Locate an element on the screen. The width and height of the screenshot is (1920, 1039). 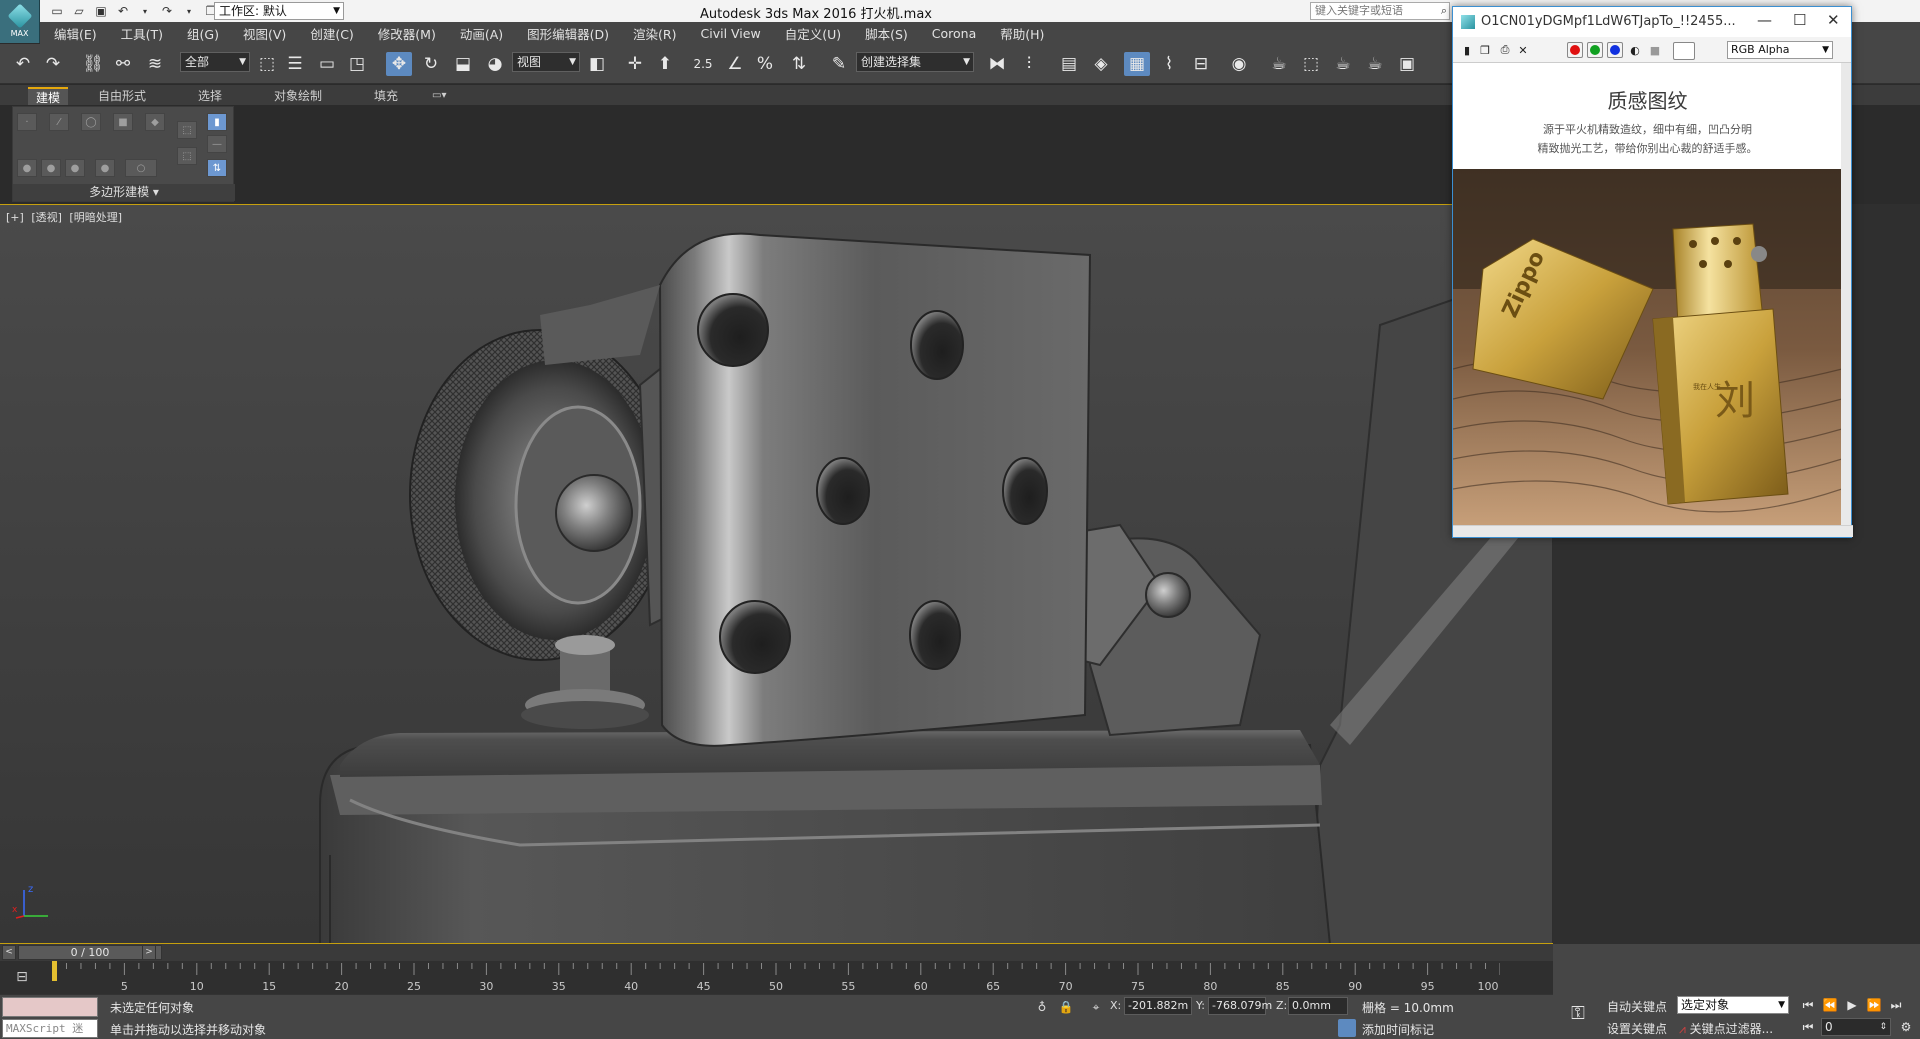
viewport-label-menu: [+] [透视] [明暗处理] is located at coordinates (66, 217).